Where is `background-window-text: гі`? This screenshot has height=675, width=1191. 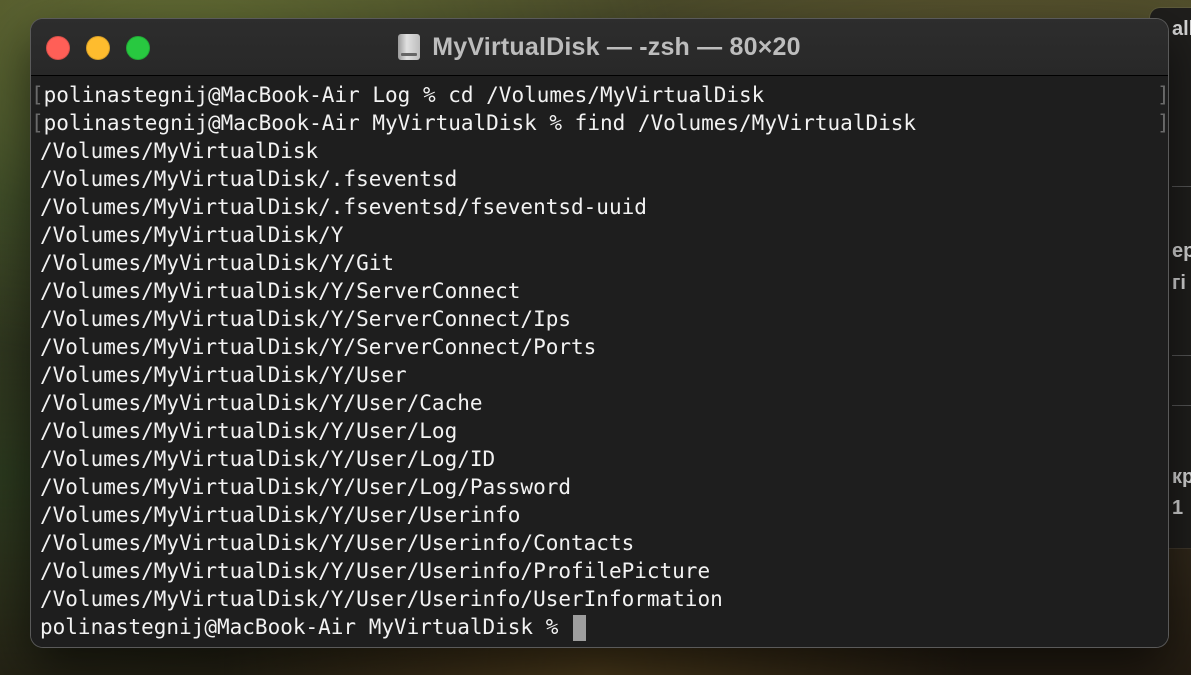
background-window-text: гі is located at coordinates (1179, 283).